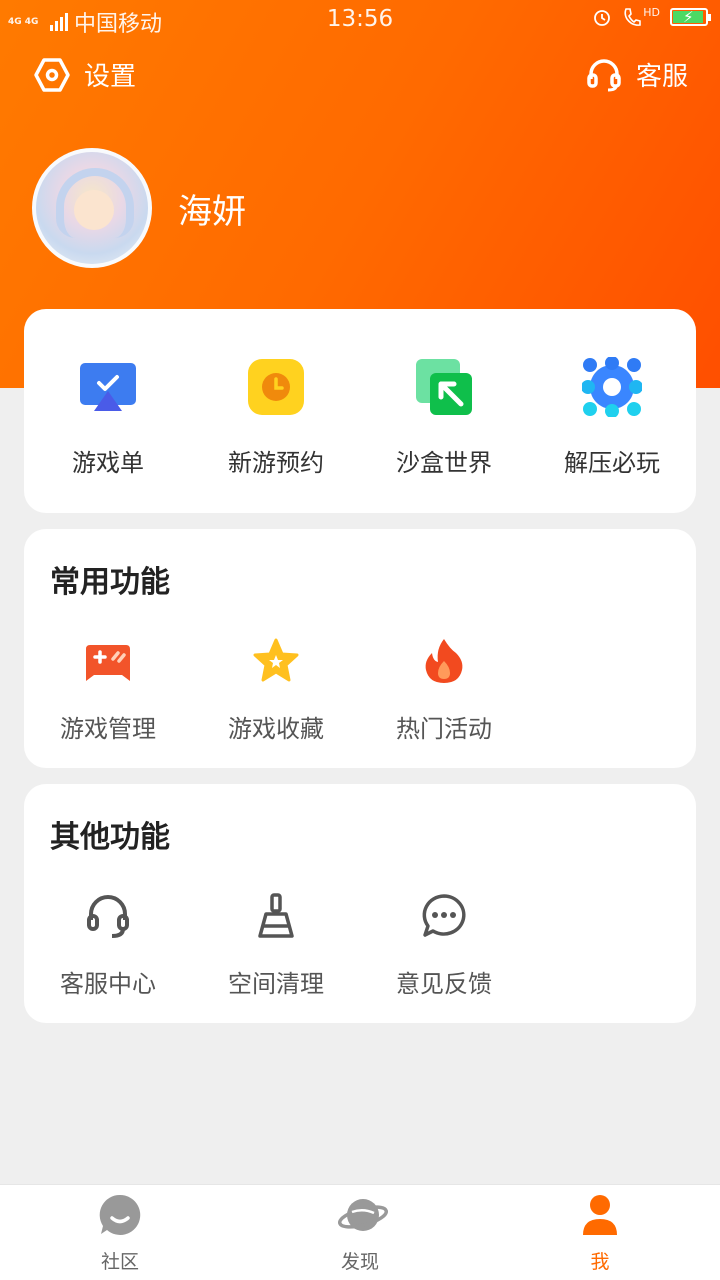 This screenshot has height=1280, width=720. I want to click on function-label: 意见反馈, so click(444, 984).